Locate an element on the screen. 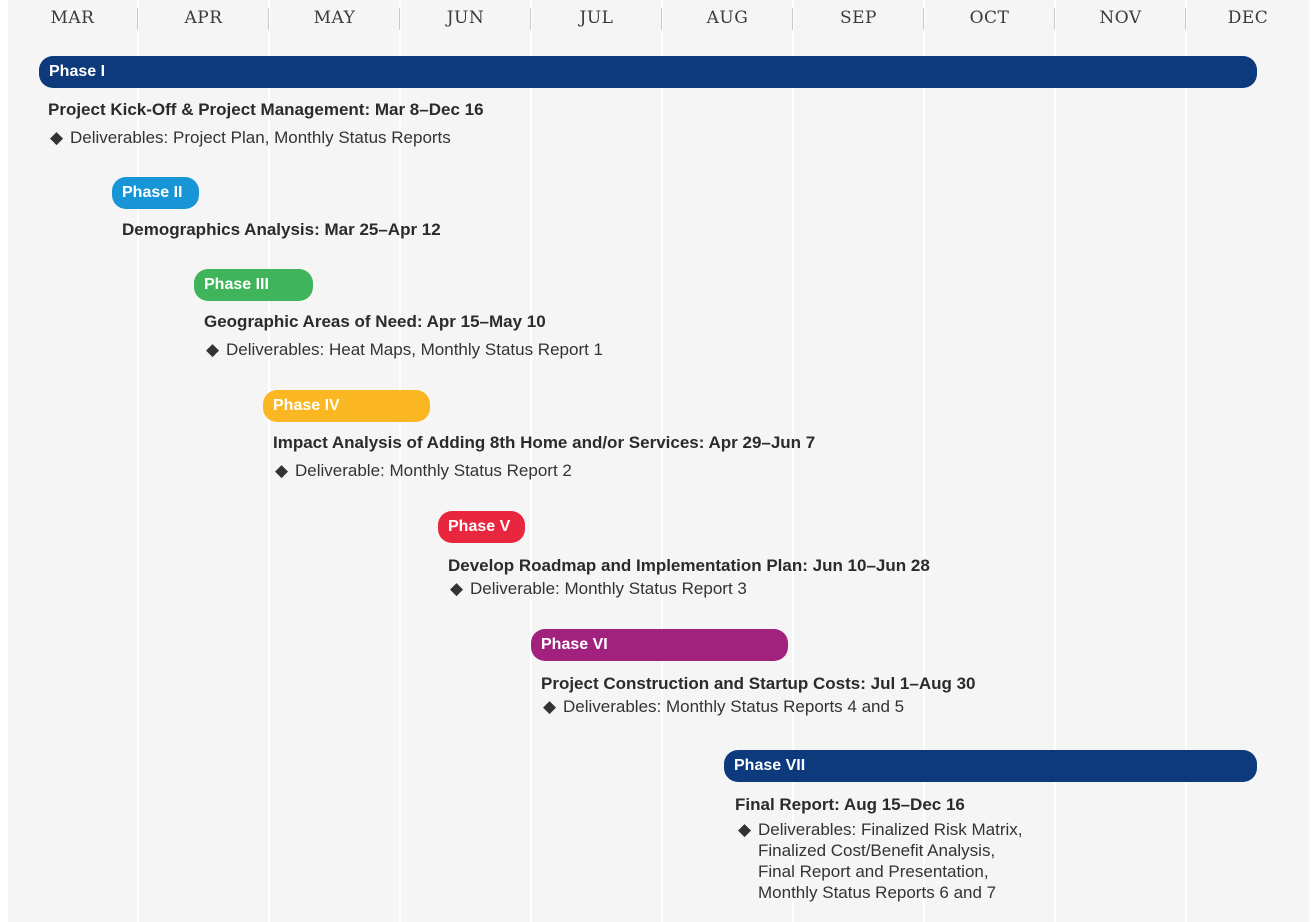  phase-deliverables: ◆ Deliverable: Monthly Status Report 3 is located at coordinates (598, 588).